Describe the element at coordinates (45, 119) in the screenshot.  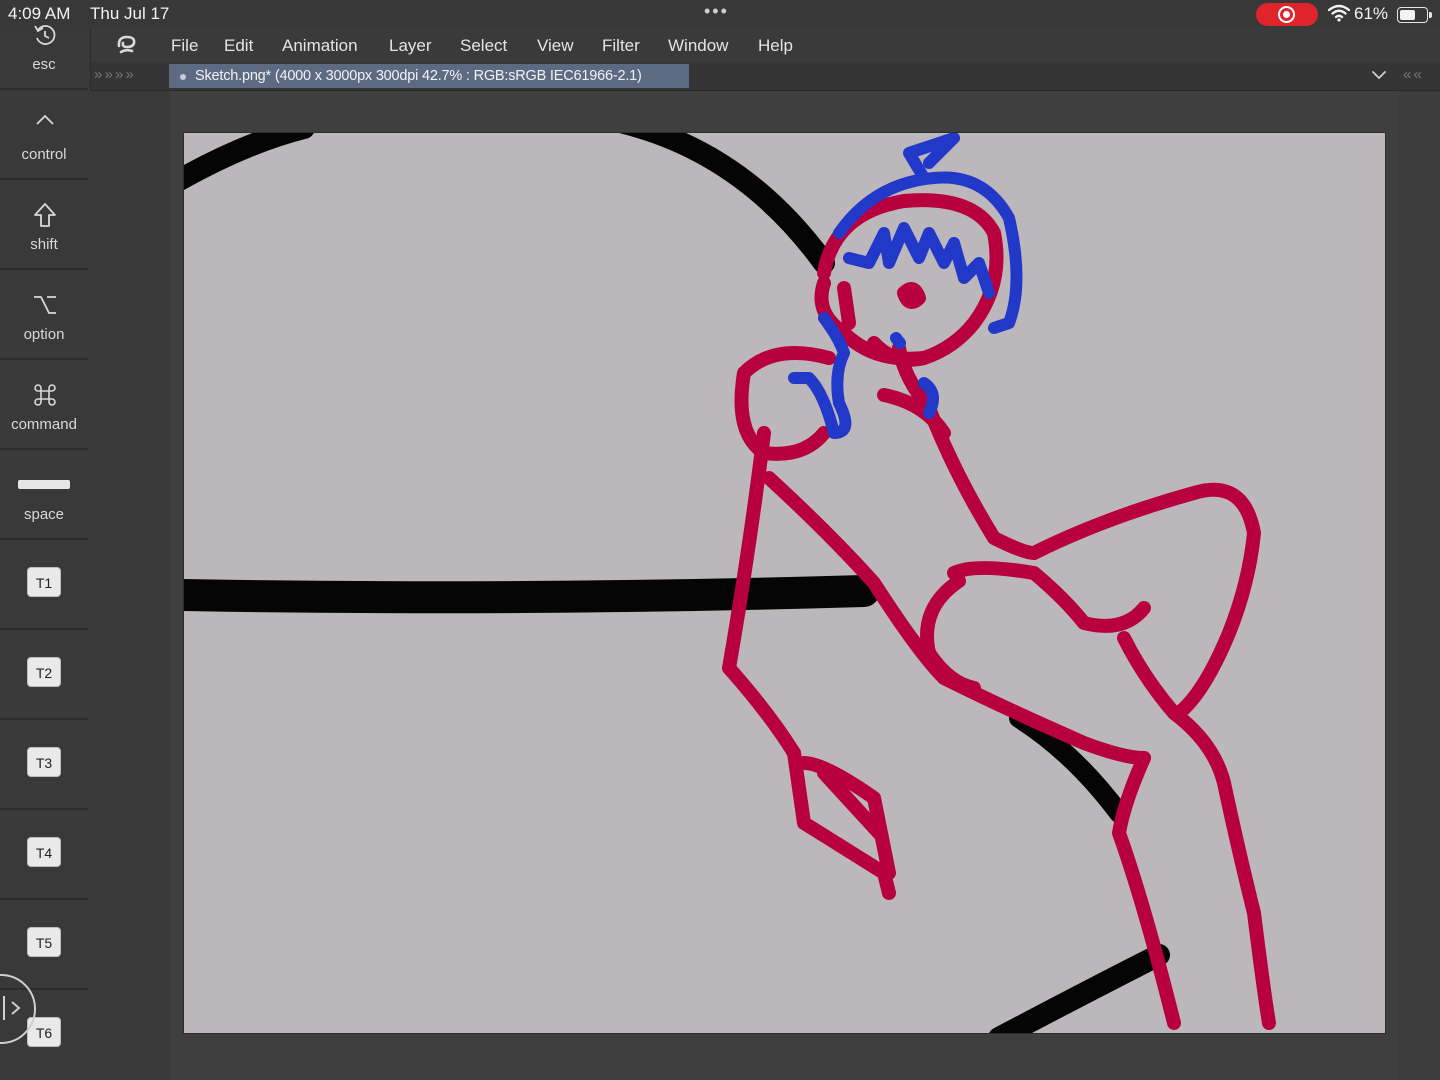
I see `caret-up-icon` at that location.